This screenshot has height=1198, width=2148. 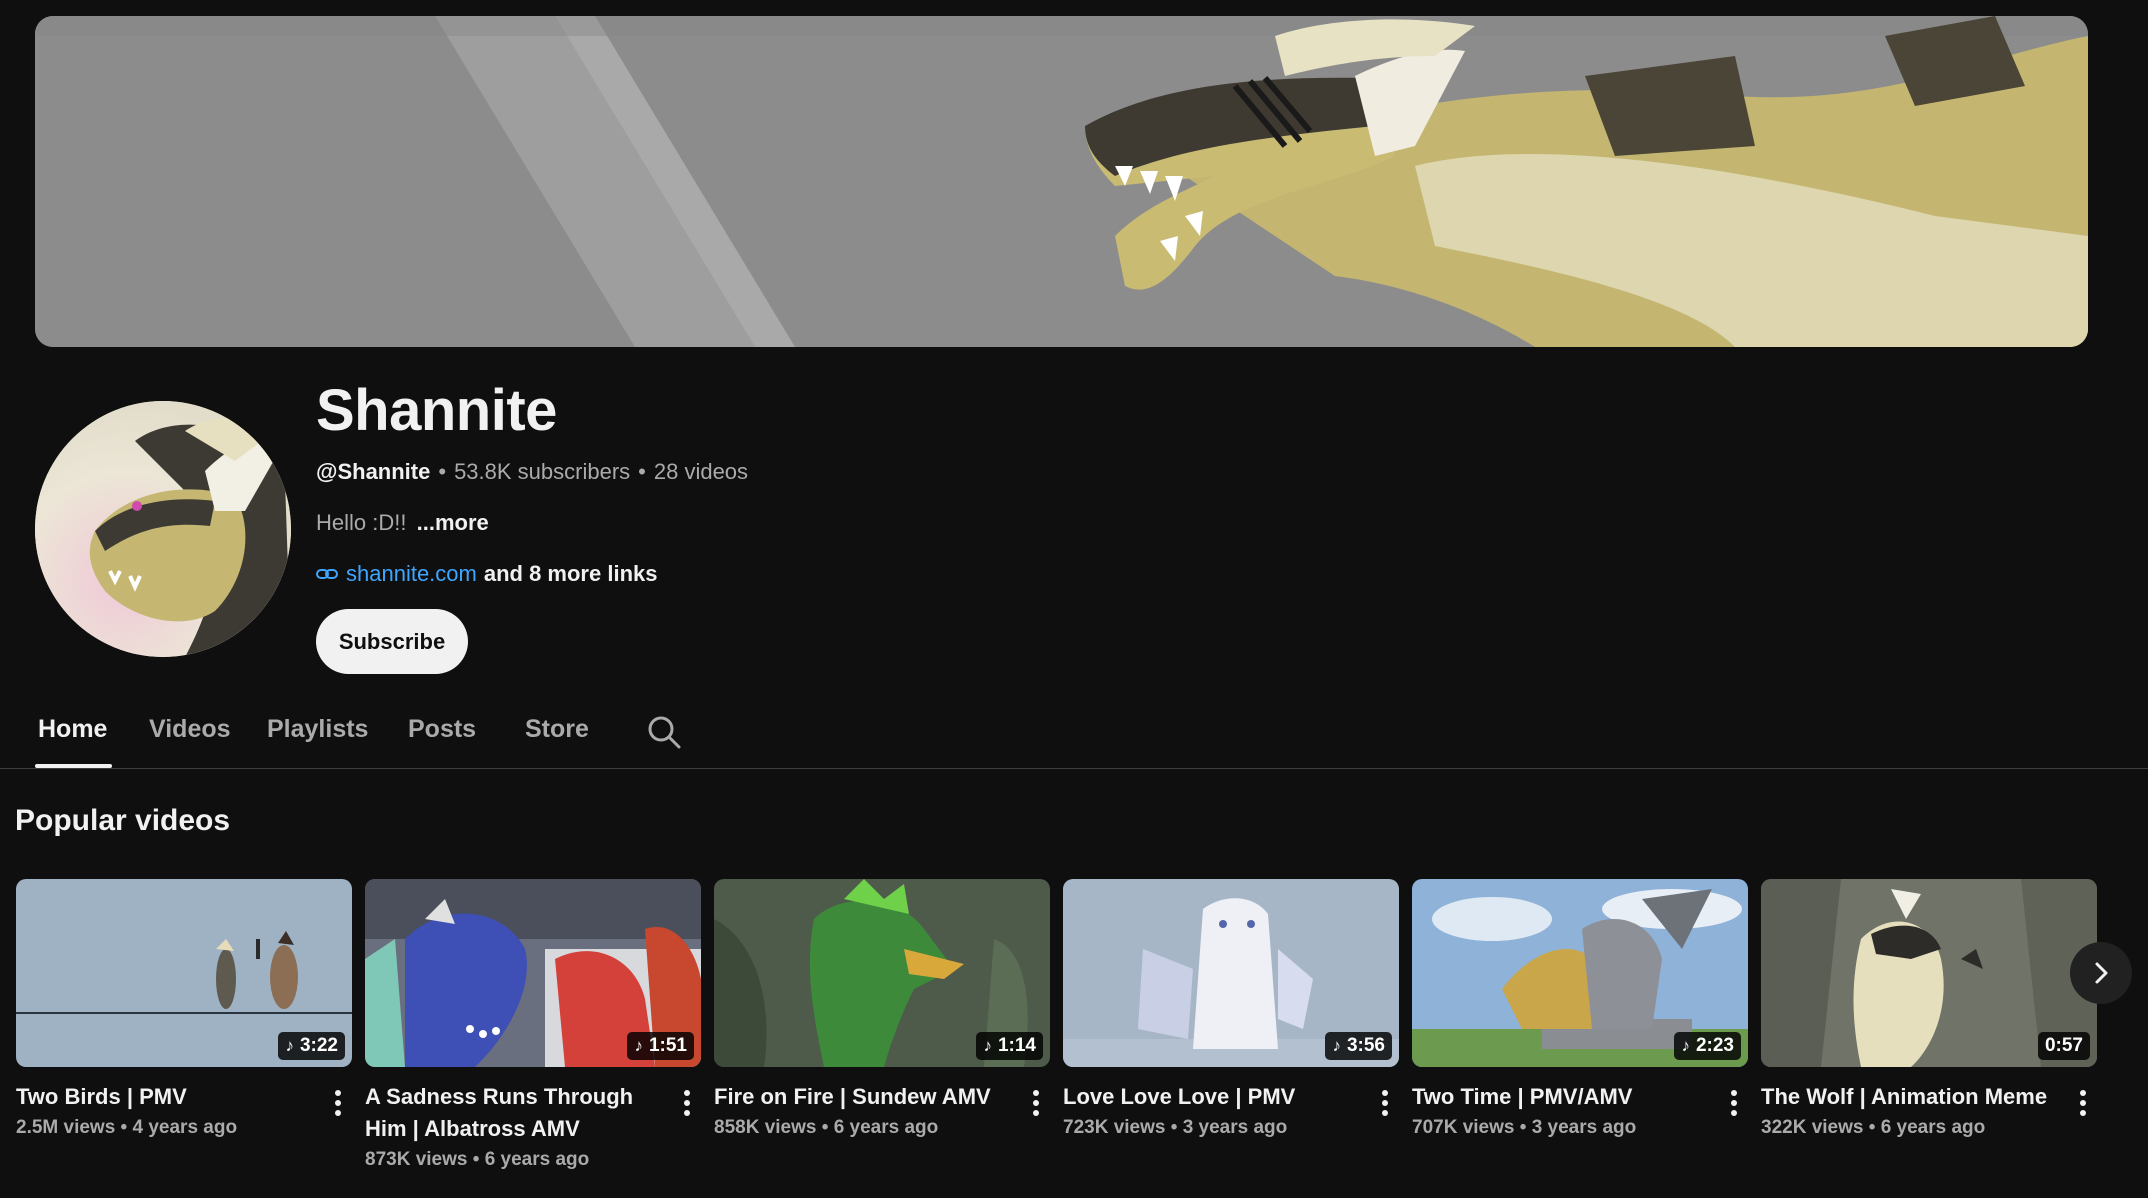 What do you see at coordinates (542, 471) in the screenshot?
I see `subscriber-count: 53.8K subscribers` at bounding box center [542, 471].